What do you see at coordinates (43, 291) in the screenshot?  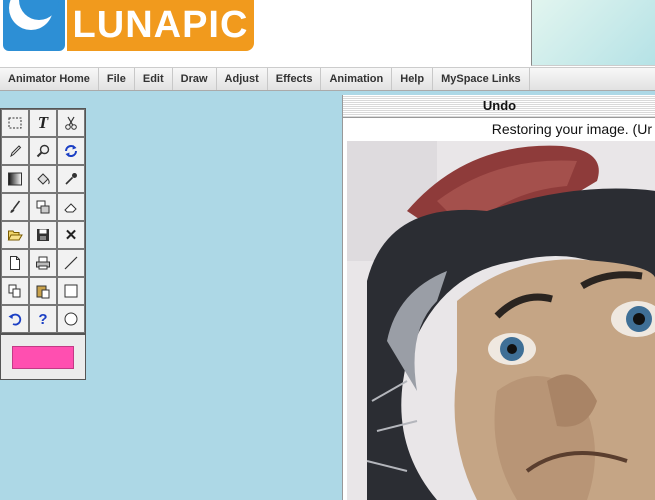 I see `paste-icon` at bounding box center [43, 291].